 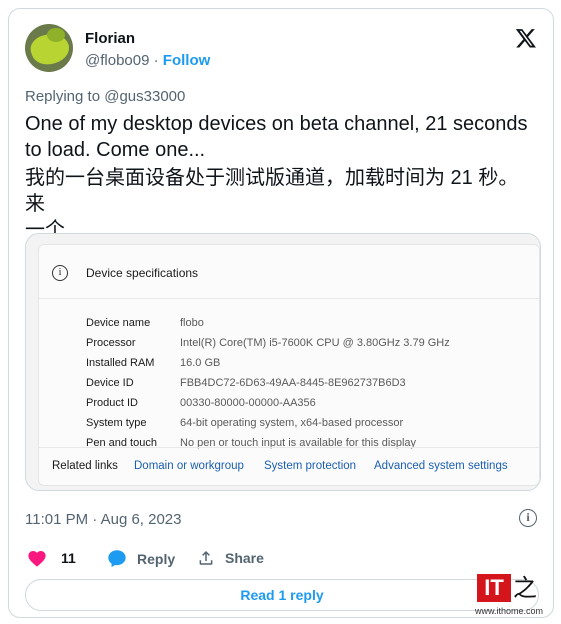 What do you see at coordinates (145, 323) in the screenshot?
I see `spec-row: Device name flobo` at bounding box center [145, 323].